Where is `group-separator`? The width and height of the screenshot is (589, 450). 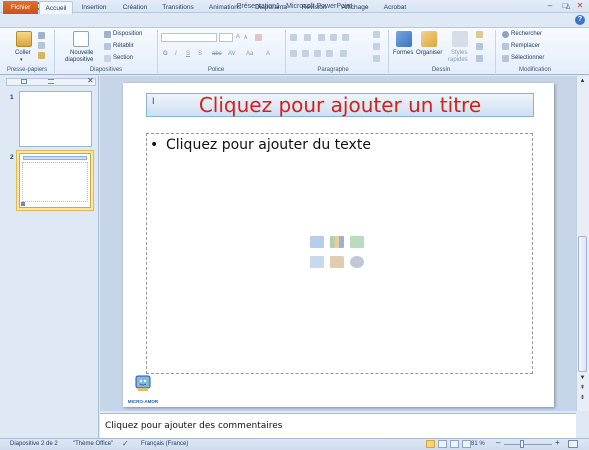 group-separator is located at coordinates (285, 51).